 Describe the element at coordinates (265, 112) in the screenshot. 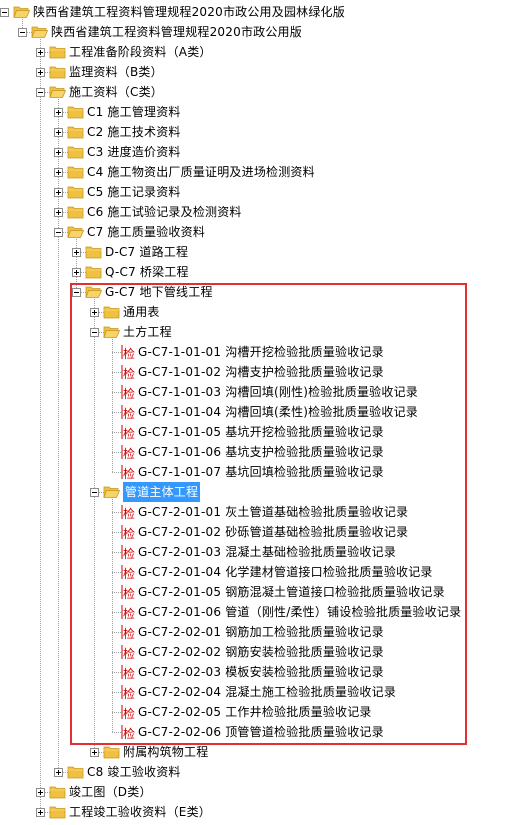

I see `tree-node-c1: C1 施工管理资料` at that location.